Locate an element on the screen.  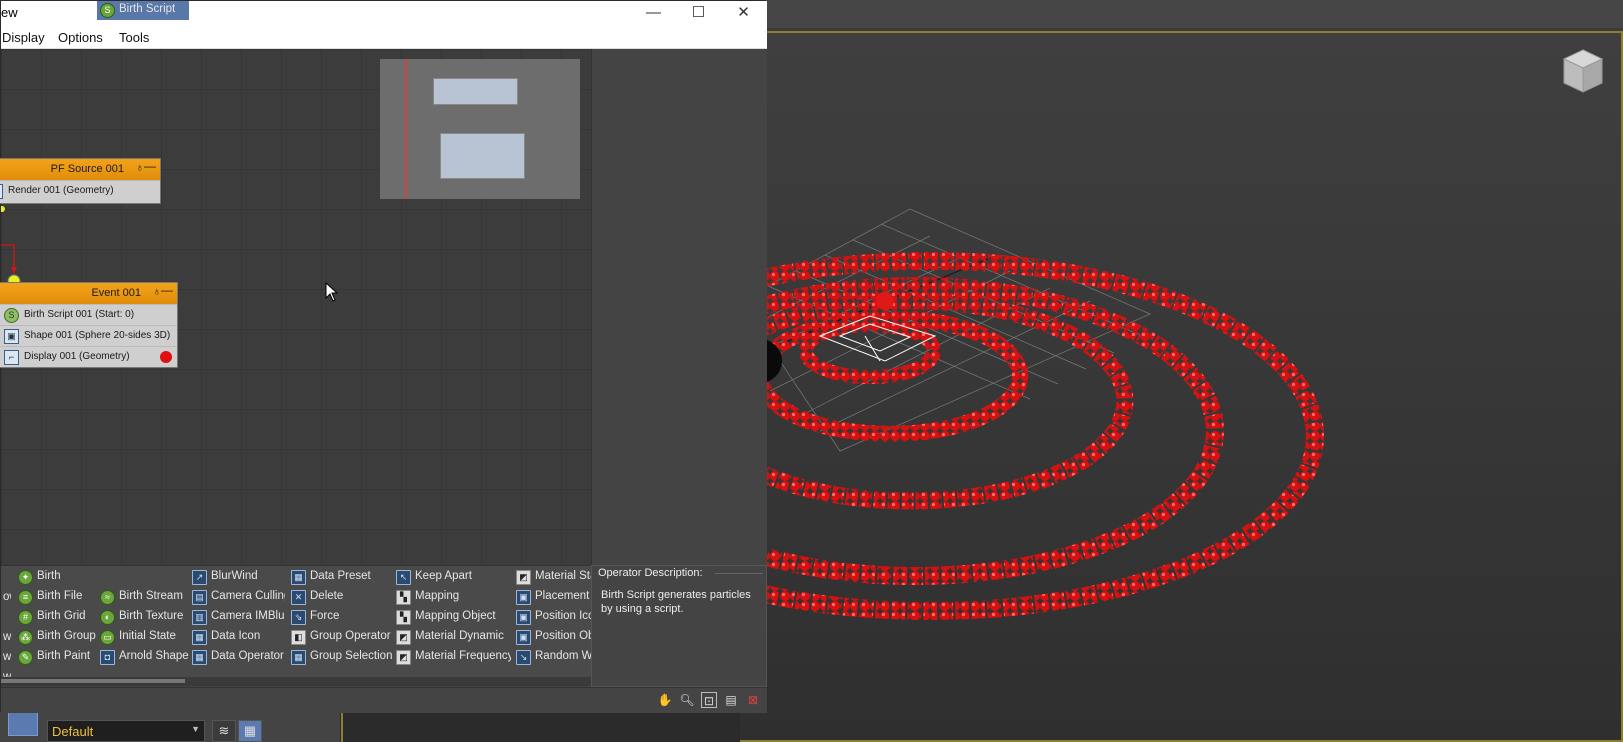
data-operator-icon: ▦ is located at coordinates (199, 657).